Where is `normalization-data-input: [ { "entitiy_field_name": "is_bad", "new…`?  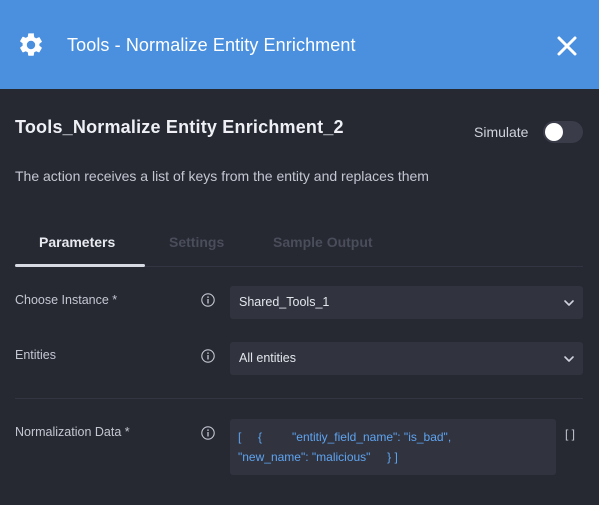 normalization-data-input: [ { "entitiy_field_name": "is_bad", "new… is located at coordinates (393, 447).